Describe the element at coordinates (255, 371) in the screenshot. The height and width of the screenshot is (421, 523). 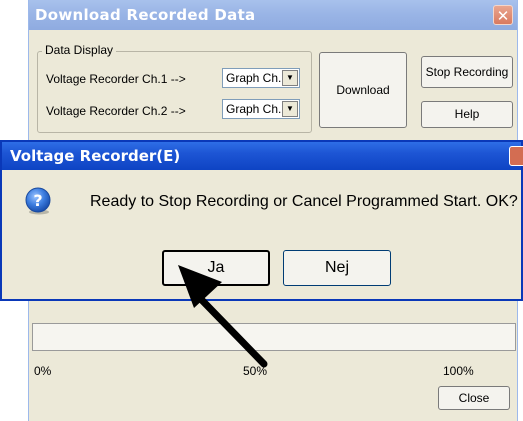
I see `progress-tick-50: 50%` at that location.